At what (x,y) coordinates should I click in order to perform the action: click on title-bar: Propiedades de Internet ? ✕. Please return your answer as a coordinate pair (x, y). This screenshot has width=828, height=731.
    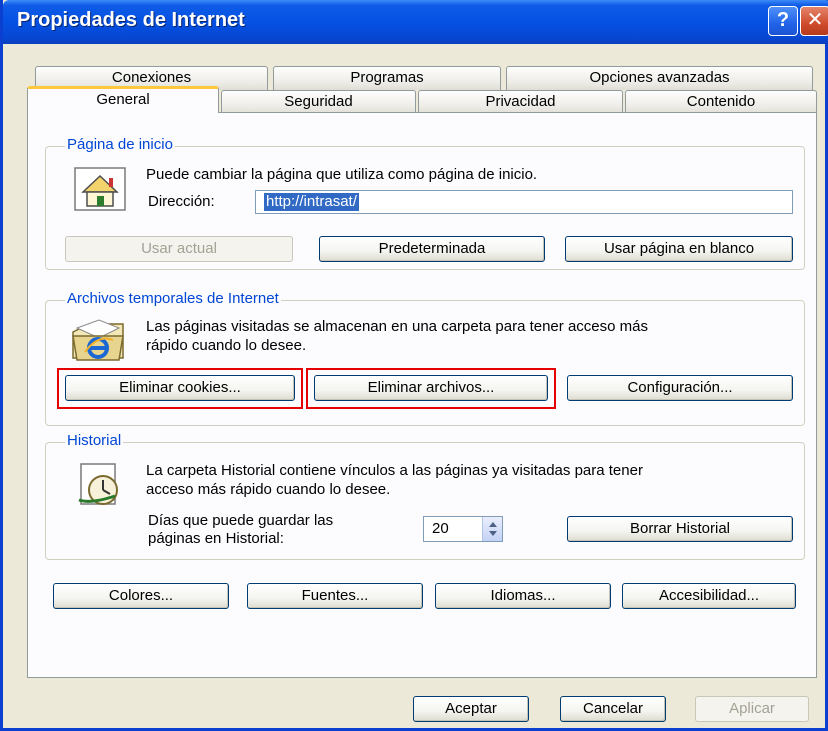
    Looking at the image, I should click on (415, 22).